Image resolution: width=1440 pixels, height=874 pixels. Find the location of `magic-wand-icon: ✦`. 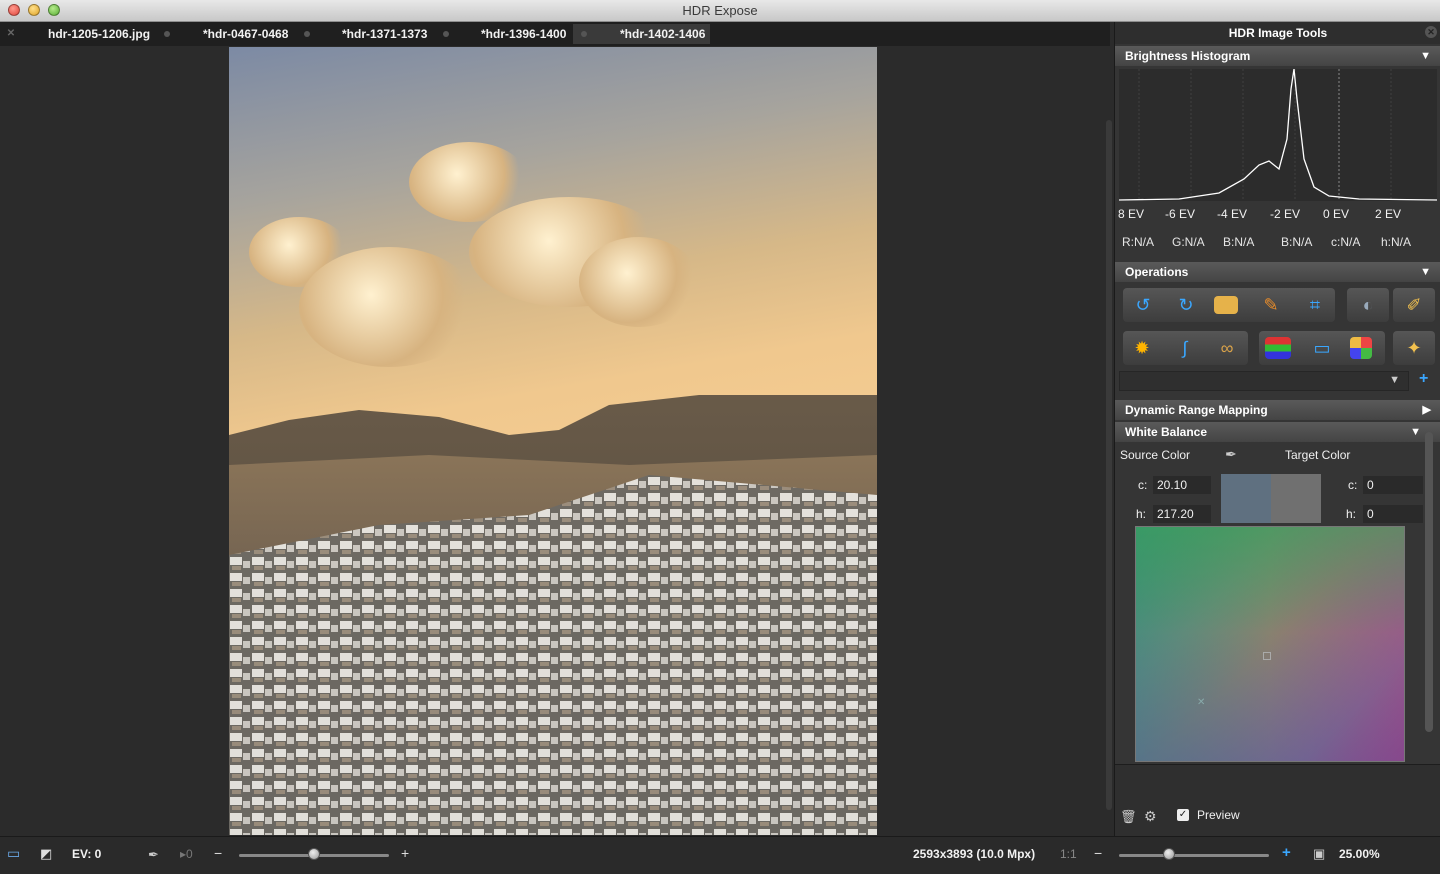

magic-wand-icon: ✦ is located at coordinates (1414, 348).